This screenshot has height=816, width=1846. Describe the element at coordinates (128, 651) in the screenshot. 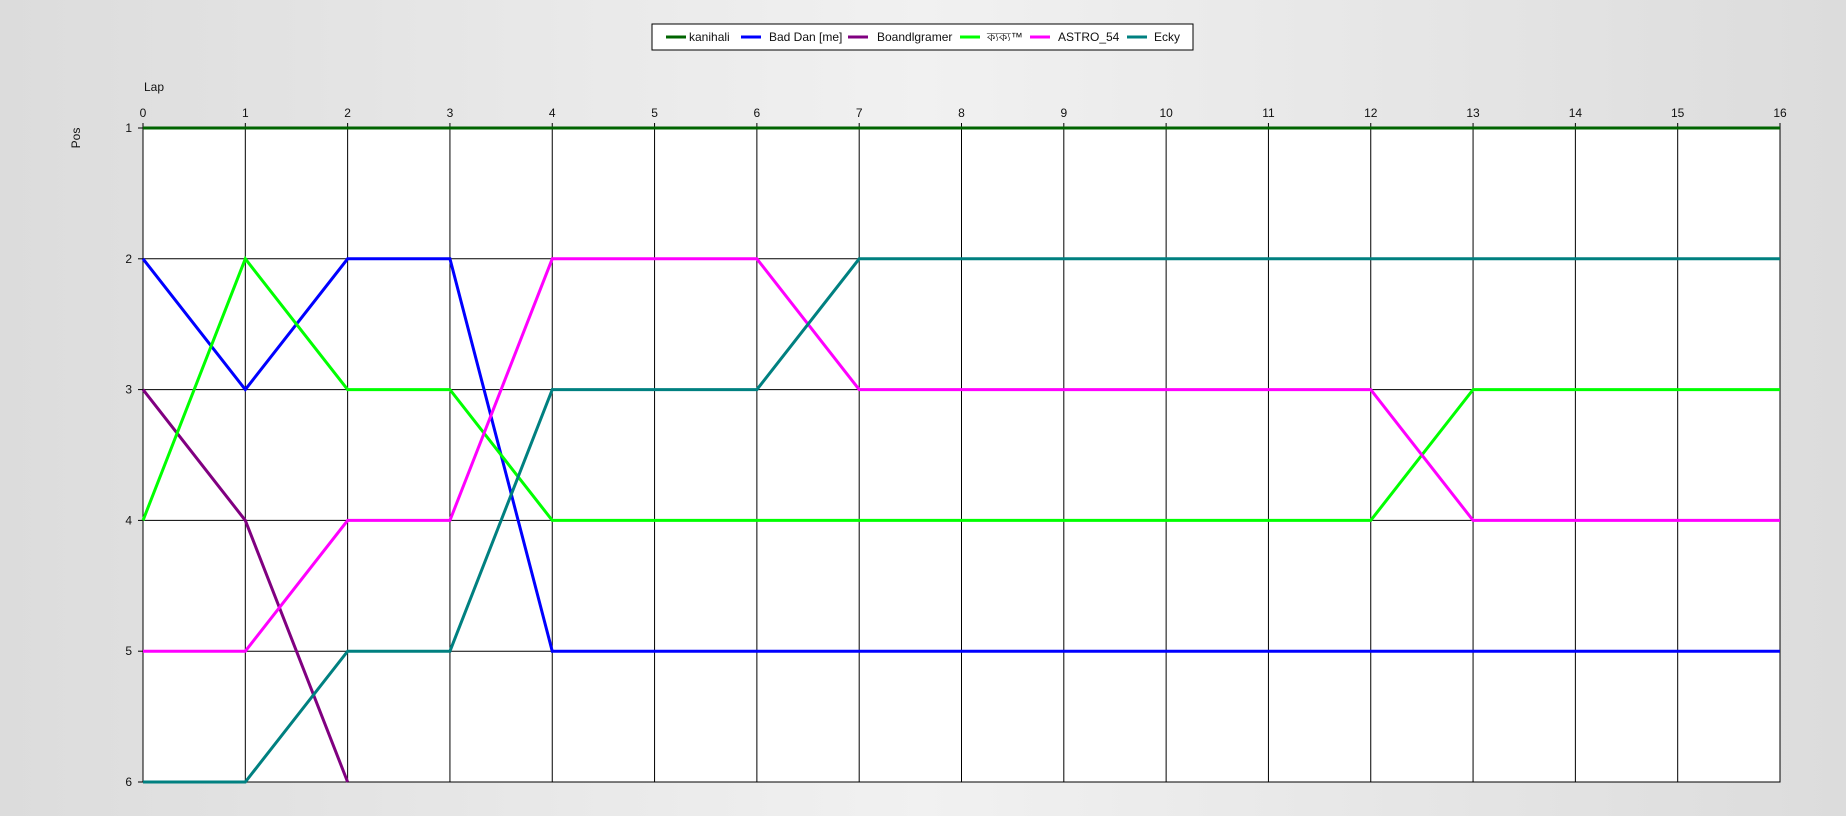

I see `y-tick-label: 5` at that location.